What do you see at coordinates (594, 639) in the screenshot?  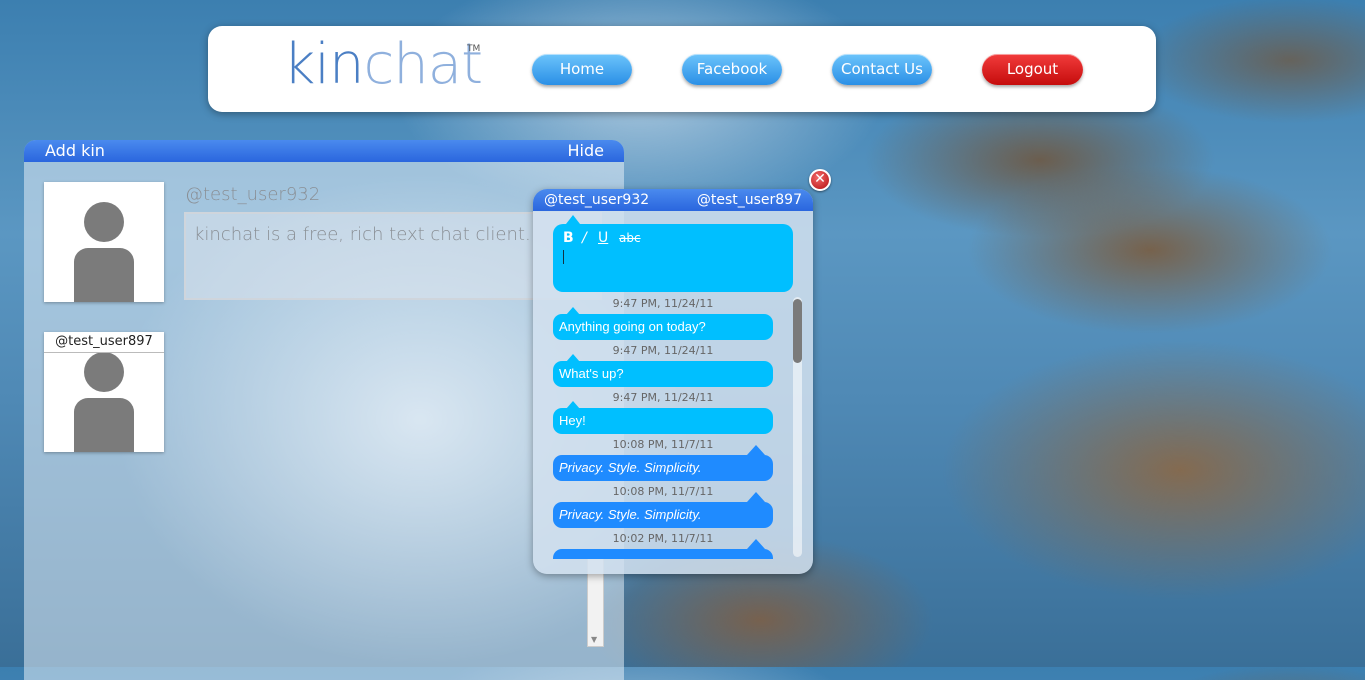 I see `scroll-down-arrow-icon: ▼` at bounding box center [594, 639].